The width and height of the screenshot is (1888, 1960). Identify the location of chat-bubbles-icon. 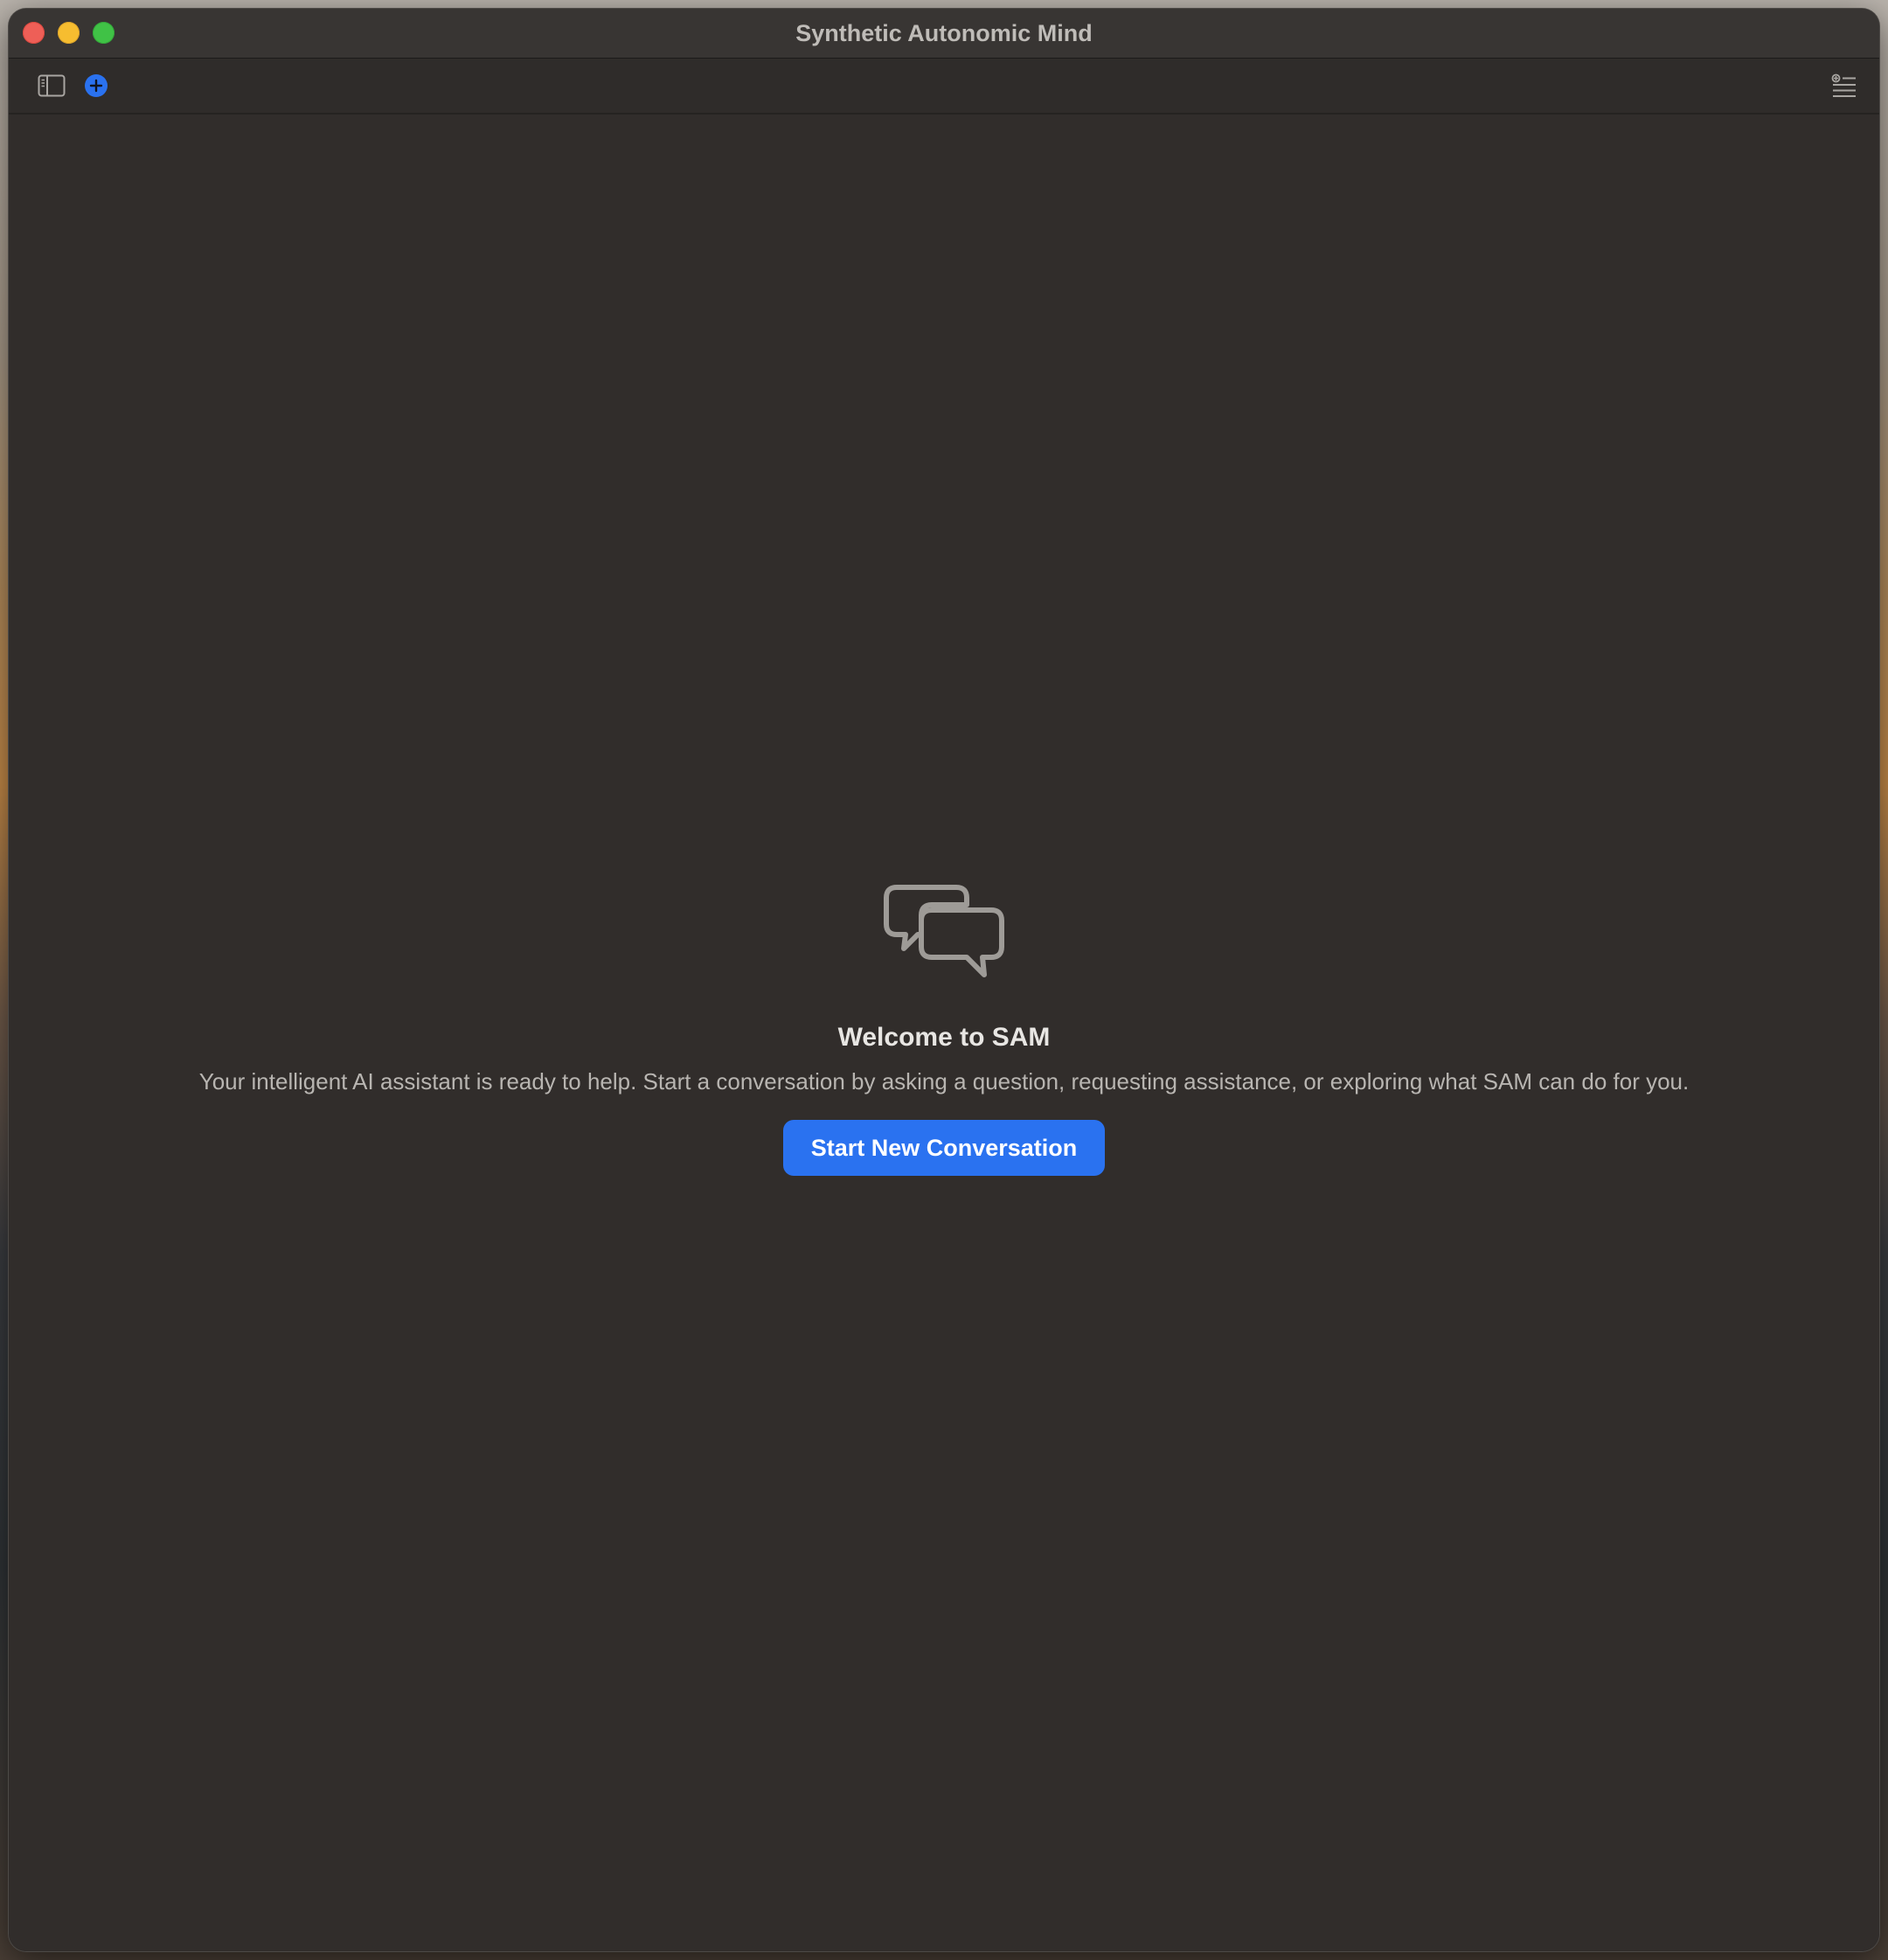
(944, 931).